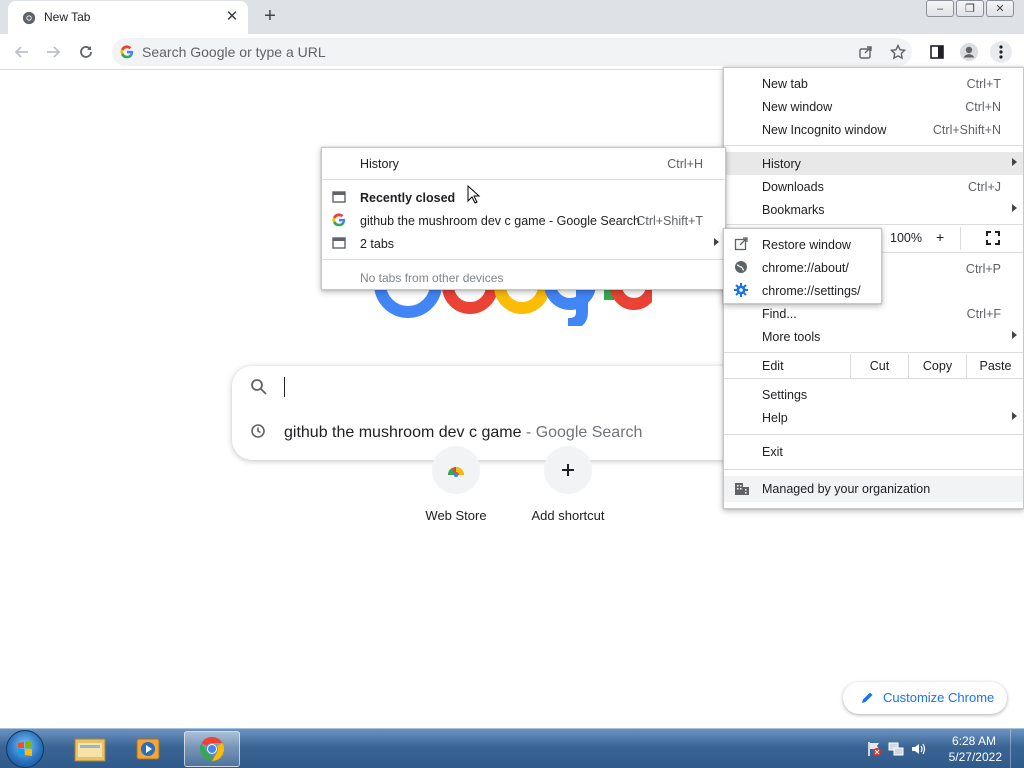  I want to click on back-icon, so click(22, 52).